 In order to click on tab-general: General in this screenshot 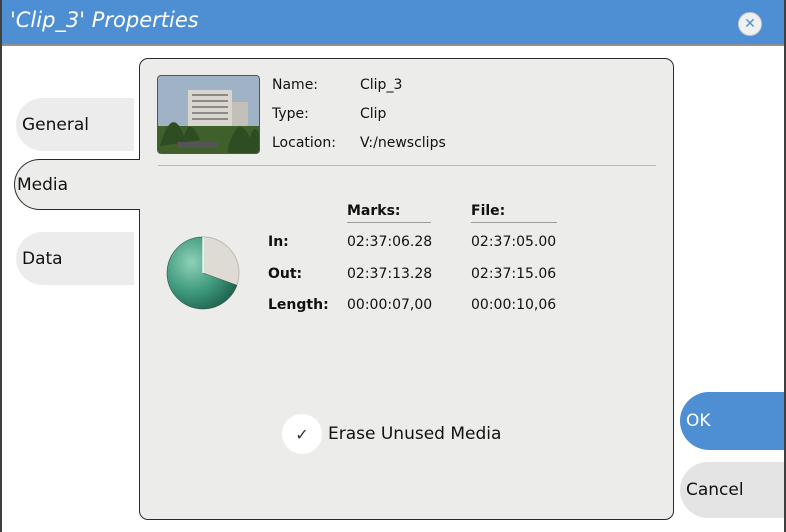, I will do `click(75, 124)`.